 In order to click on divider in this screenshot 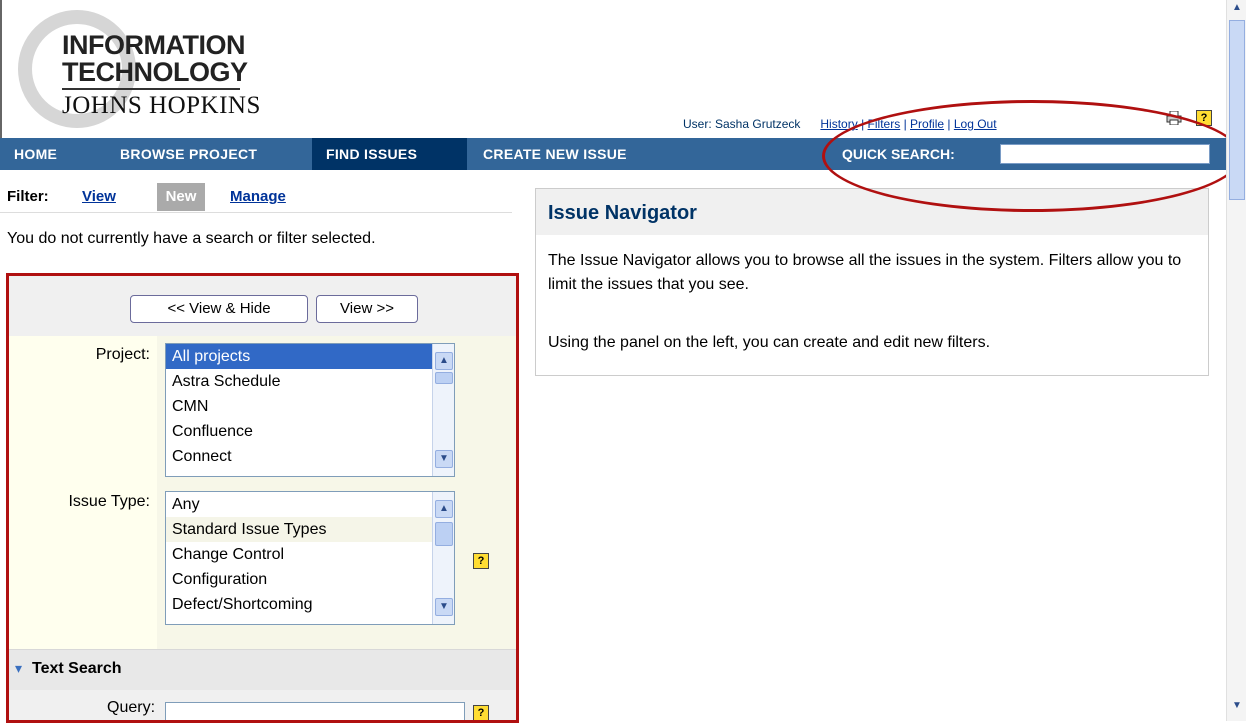, I will do `click(256, 212)`.